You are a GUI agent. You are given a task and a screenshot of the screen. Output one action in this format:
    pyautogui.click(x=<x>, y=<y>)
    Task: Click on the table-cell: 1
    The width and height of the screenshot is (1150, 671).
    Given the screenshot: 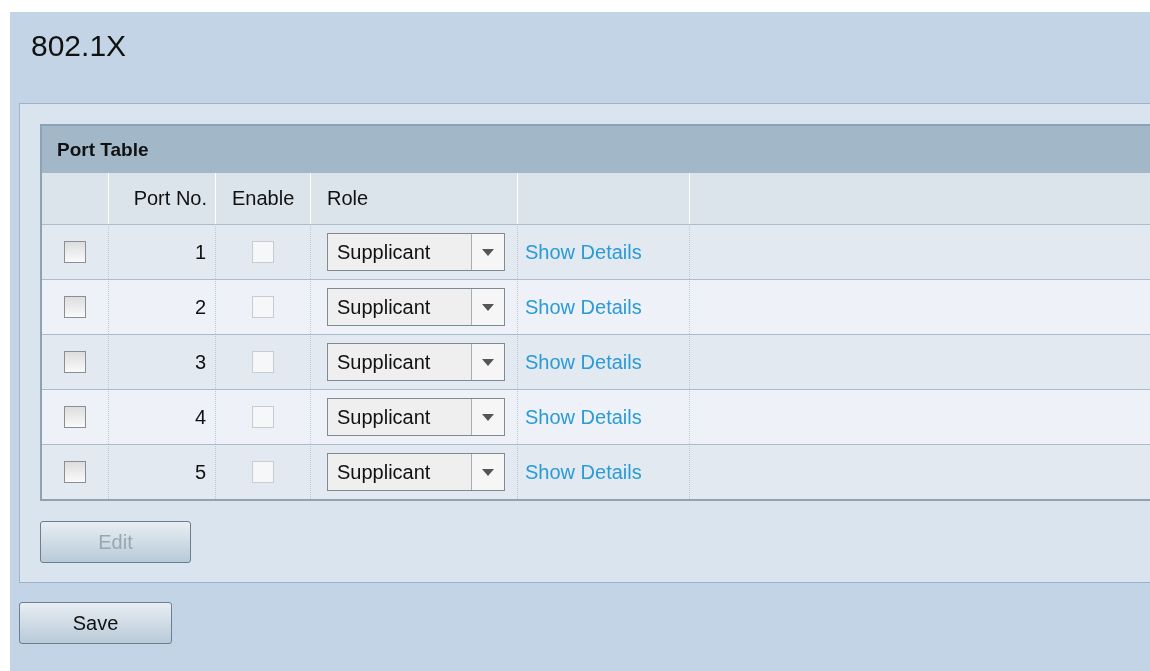 What is the action you would take?
    pyautogui.click(x=161, y=251)
    